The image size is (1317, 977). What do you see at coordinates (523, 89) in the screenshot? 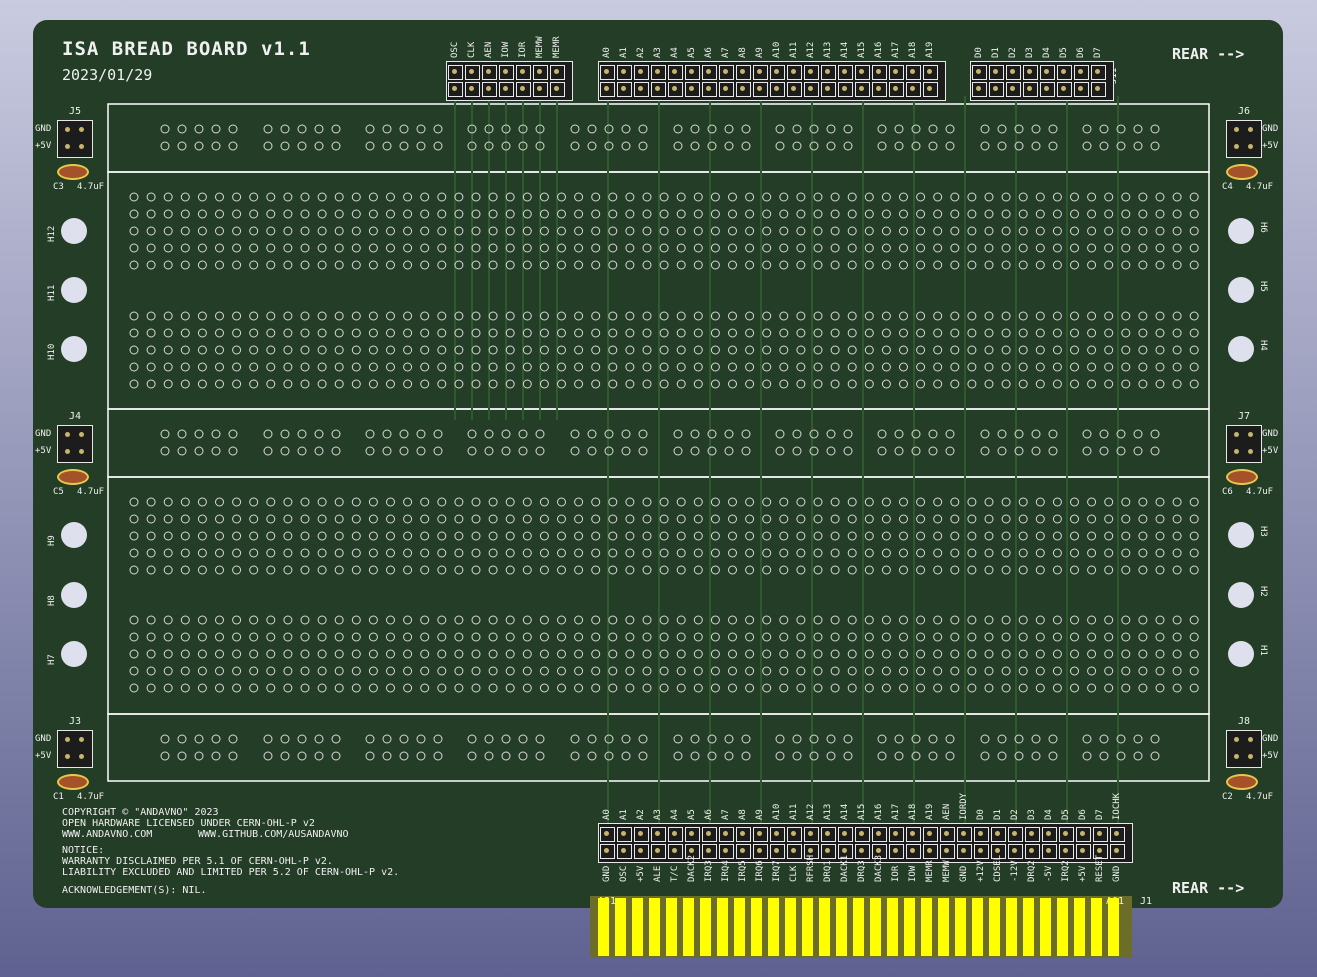
I see `j12-header-pad` at bounding box center [523, 89].